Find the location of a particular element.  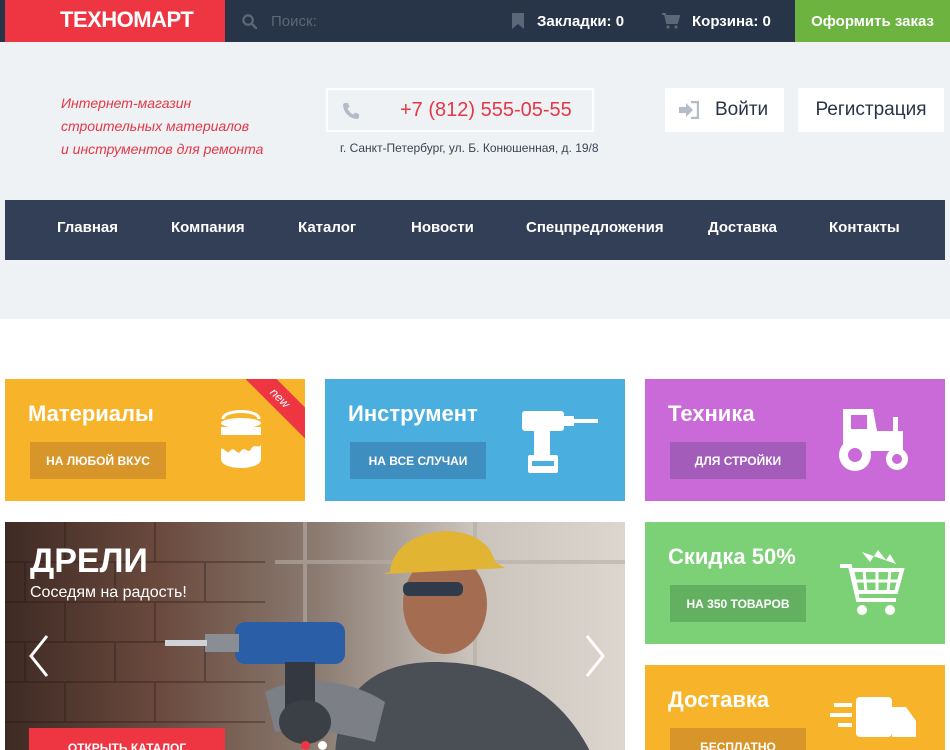

tile-title: Техника is located at coordinates (711, 413).